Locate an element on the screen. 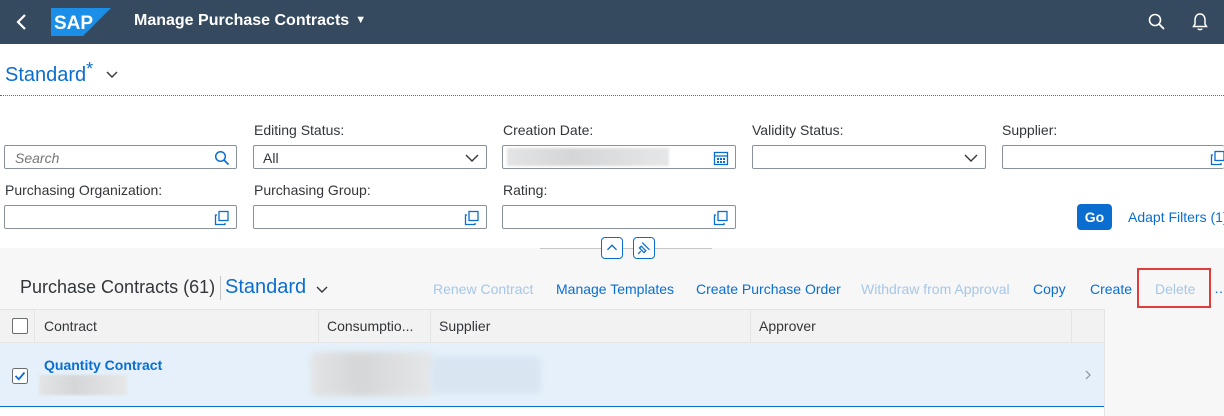 The height and width of the screenshot is (416, 1224). title-separator is located at coordinates (220, 288).